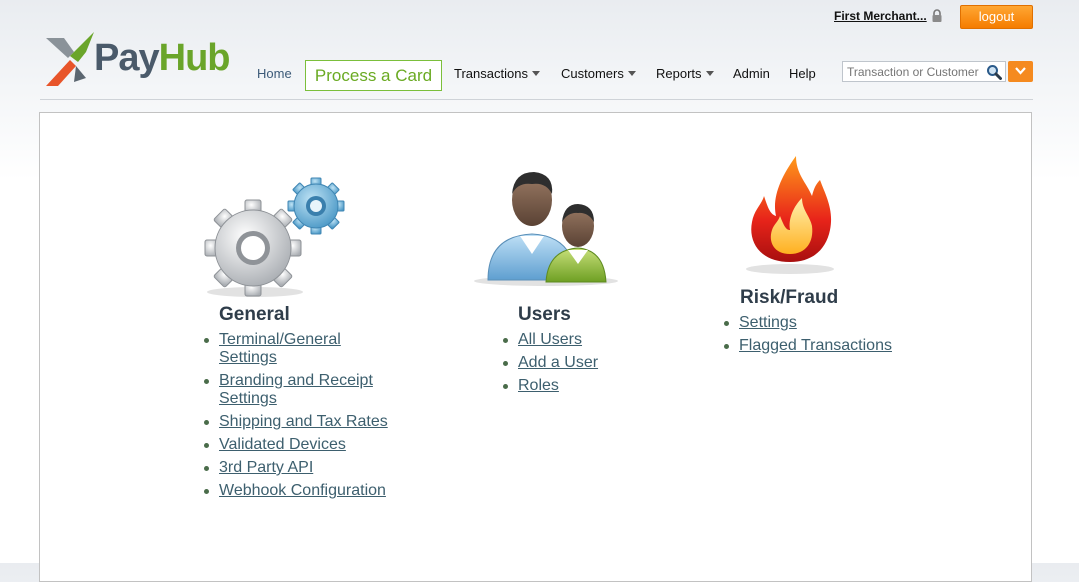 The height and width of the screenshot is (582, 1079). I want to click on nav-admin: Admin, so click(751, 73).